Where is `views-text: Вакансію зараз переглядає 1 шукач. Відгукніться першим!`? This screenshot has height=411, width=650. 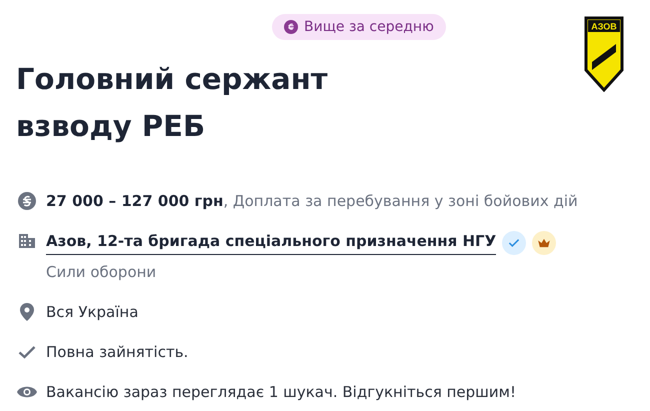 views-text: Вакансію зараз переглядає 1 шукач. Відгукніться першим! is located at coordinates (281, 392).